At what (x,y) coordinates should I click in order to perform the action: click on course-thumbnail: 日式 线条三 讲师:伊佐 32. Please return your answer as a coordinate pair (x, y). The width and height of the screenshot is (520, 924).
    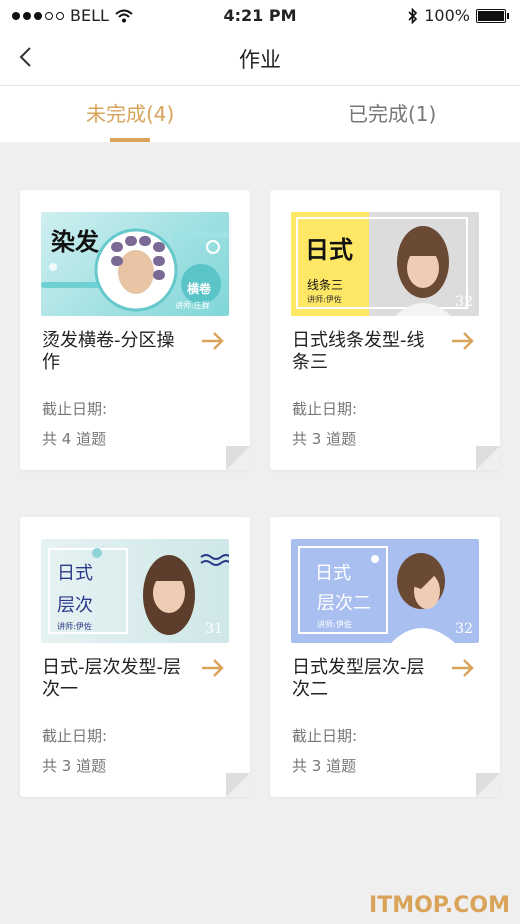
    Looking at the image, I should click on (385, 264).